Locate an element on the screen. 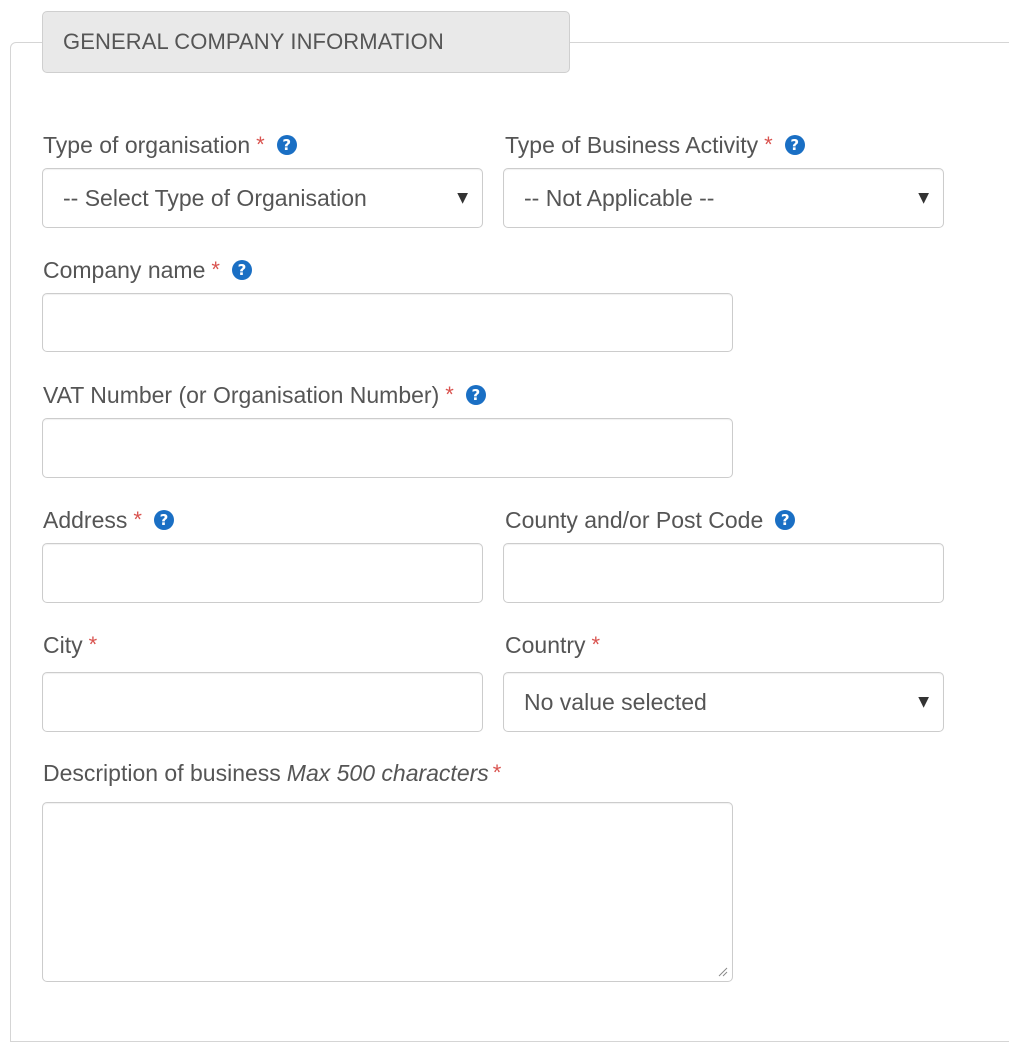 This screenshot has width=1009, height=1042. section-legend: GENERAL COMPANY INFORMATION is located at coordinates (306, 42).